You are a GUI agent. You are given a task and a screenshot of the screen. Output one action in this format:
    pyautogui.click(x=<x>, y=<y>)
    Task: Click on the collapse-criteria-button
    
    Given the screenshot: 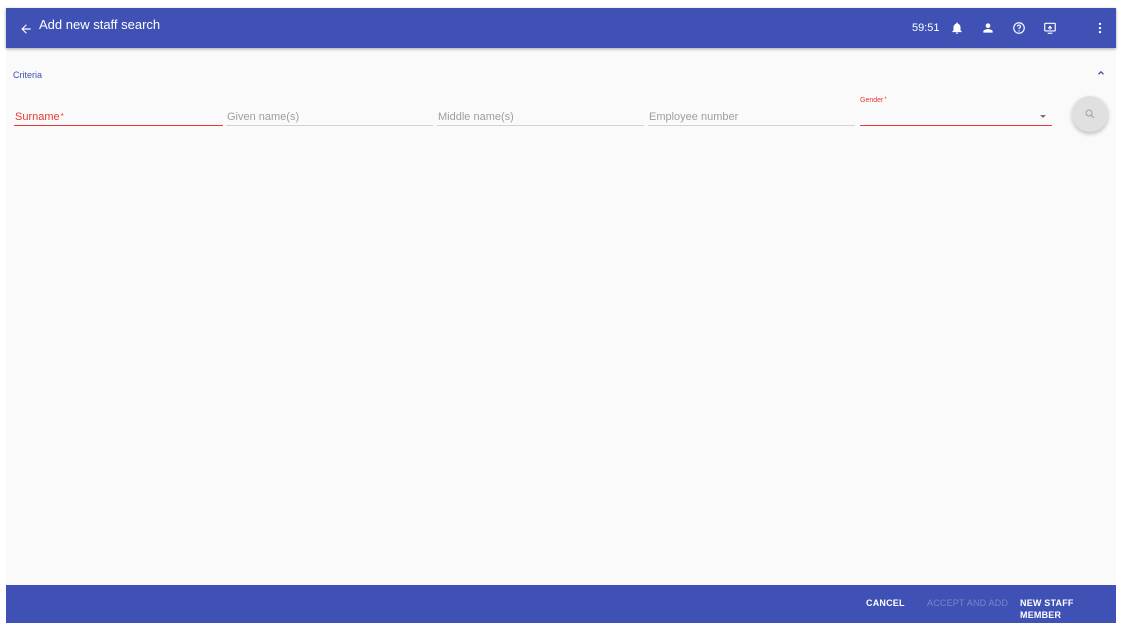 What is the action you would take?
    pyautogui.click(x=1101, y=73)
    